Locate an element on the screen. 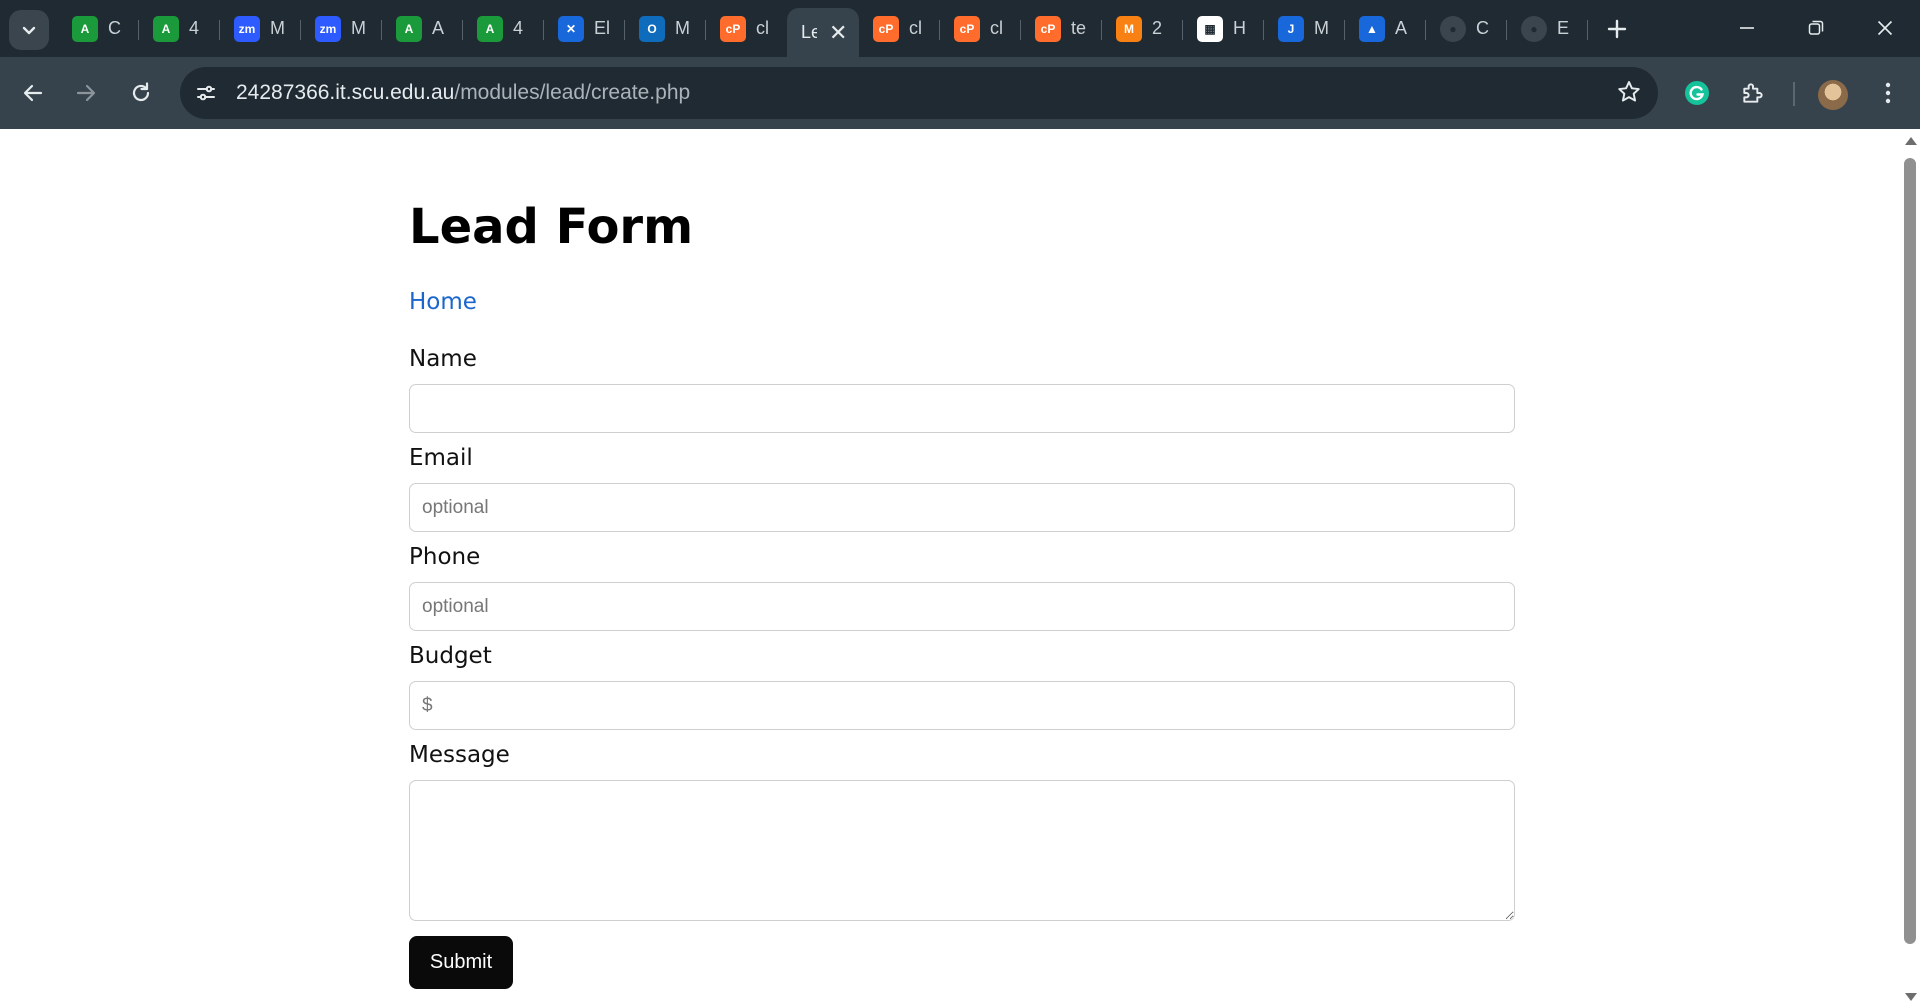 The height and width of the screenshot is (1008, 1920). email-label: Email is located at coordinates (441, 458).